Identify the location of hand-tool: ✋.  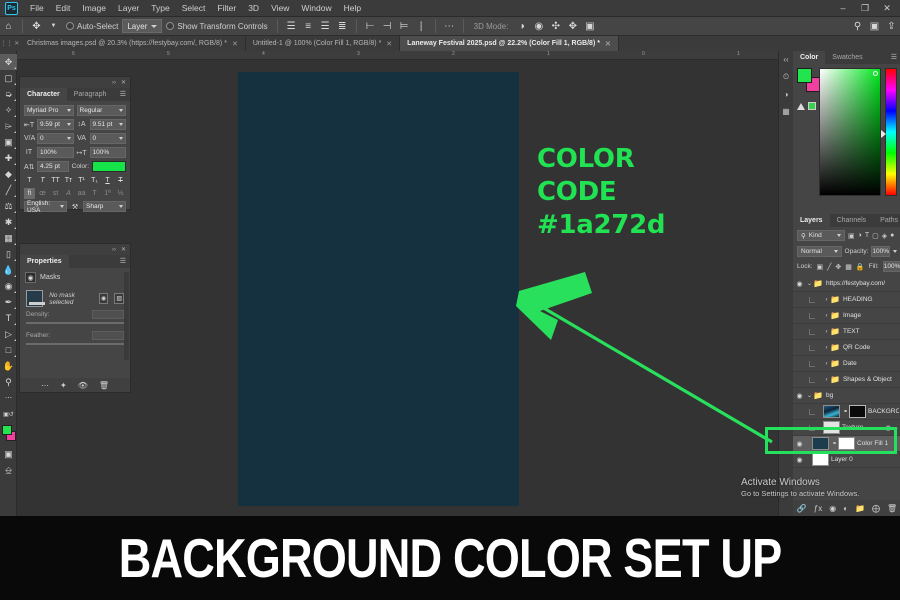
(8, 366).